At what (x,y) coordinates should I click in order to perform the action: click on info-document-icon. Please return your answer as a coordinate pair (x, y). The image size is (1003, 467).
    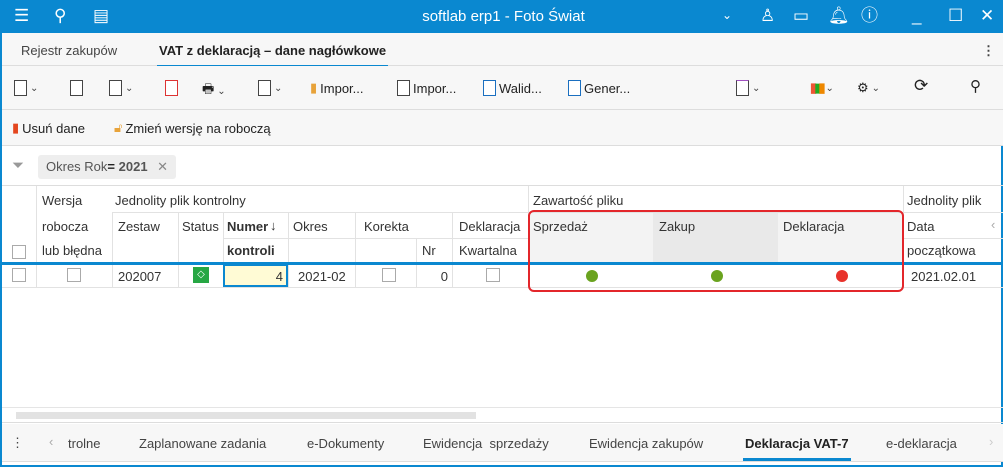
    Looking at the image, I should click on (115, 88).